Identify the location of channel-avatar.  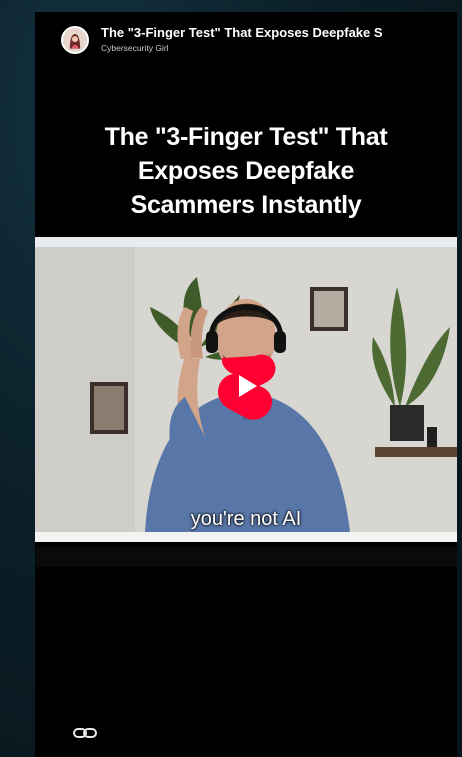
(75, 40).